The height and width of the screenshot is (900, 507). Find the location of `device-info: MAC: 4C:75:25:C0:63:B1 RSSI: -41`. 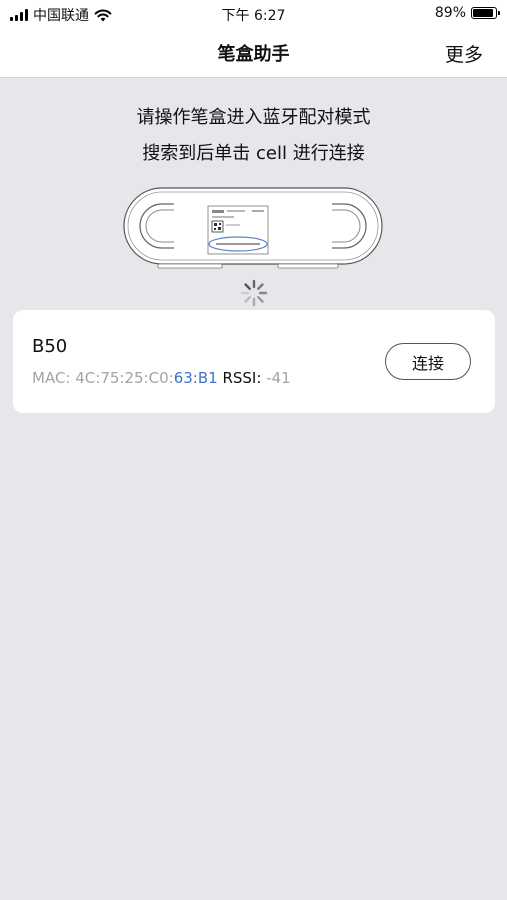

device-info: MAC: 4C:75:25:C0:63:B1 RSSI: -41 is located at coordinates (161, 378).